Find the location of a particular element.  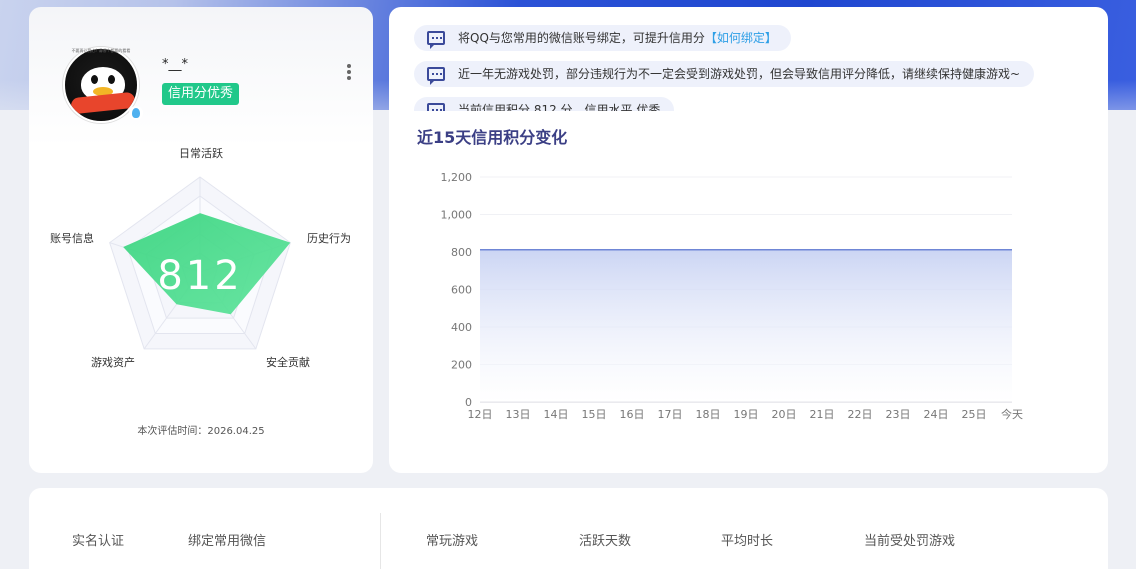

radar-label-security: 安全贡献 is located at coordinates (288, 362).